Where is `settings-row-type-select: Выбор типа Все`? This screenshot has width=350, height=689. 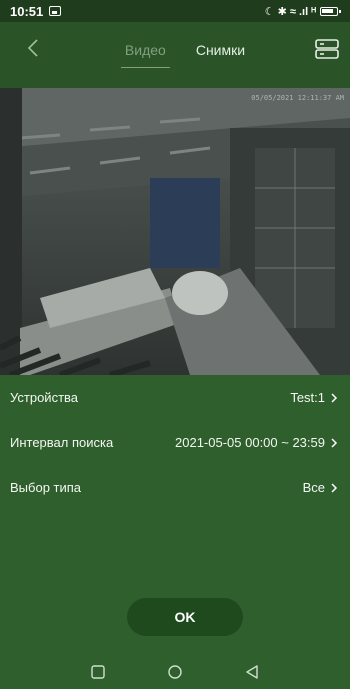 settings-row-type-select: Выбор типа Все is located at coordinates (175, 487).